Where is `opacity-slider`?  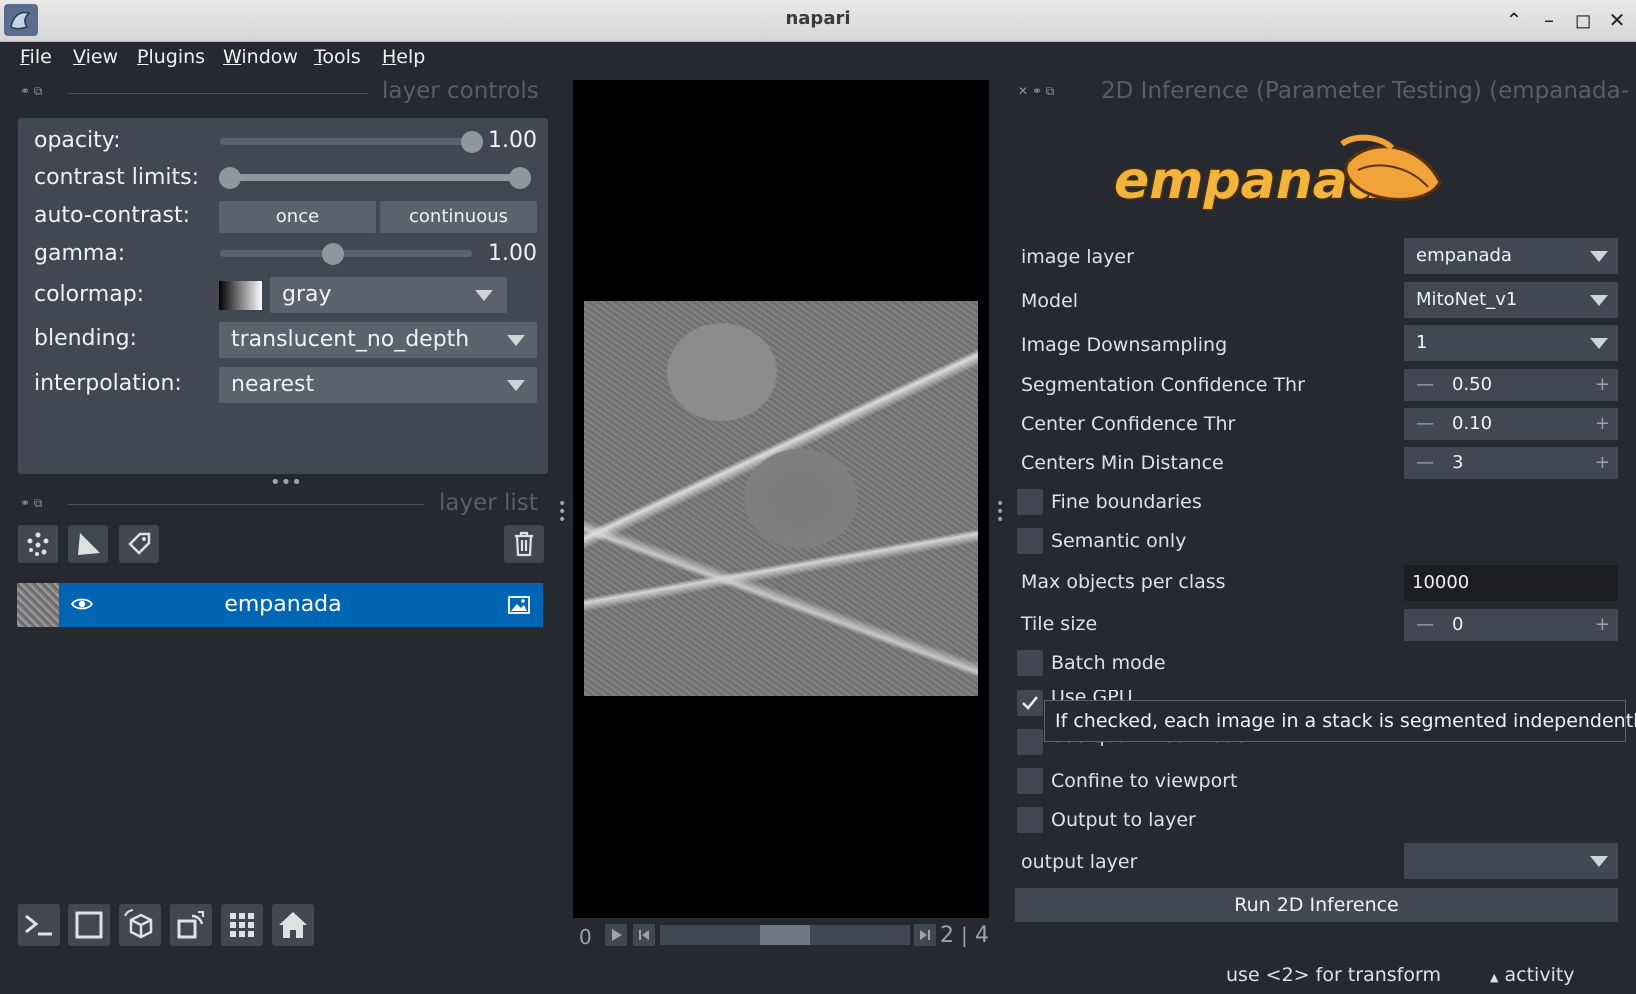
opacity-slider is located at coordinates (346, 141).